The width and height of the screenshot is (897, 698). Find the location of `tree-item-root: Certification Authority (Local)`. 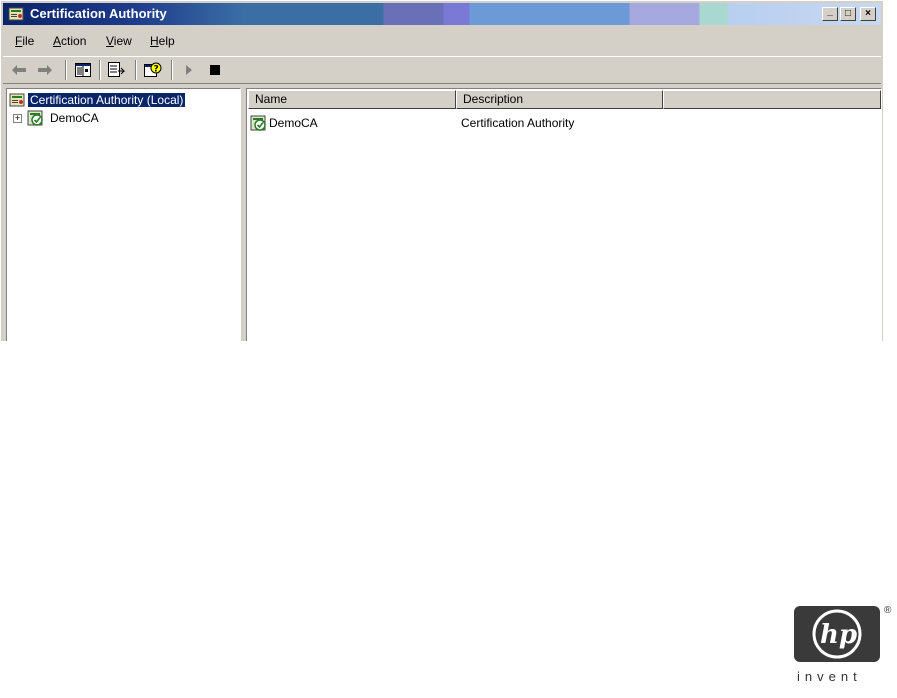

tree-item-root: Certification Authority (Local) is located at coordinates (98, 100).